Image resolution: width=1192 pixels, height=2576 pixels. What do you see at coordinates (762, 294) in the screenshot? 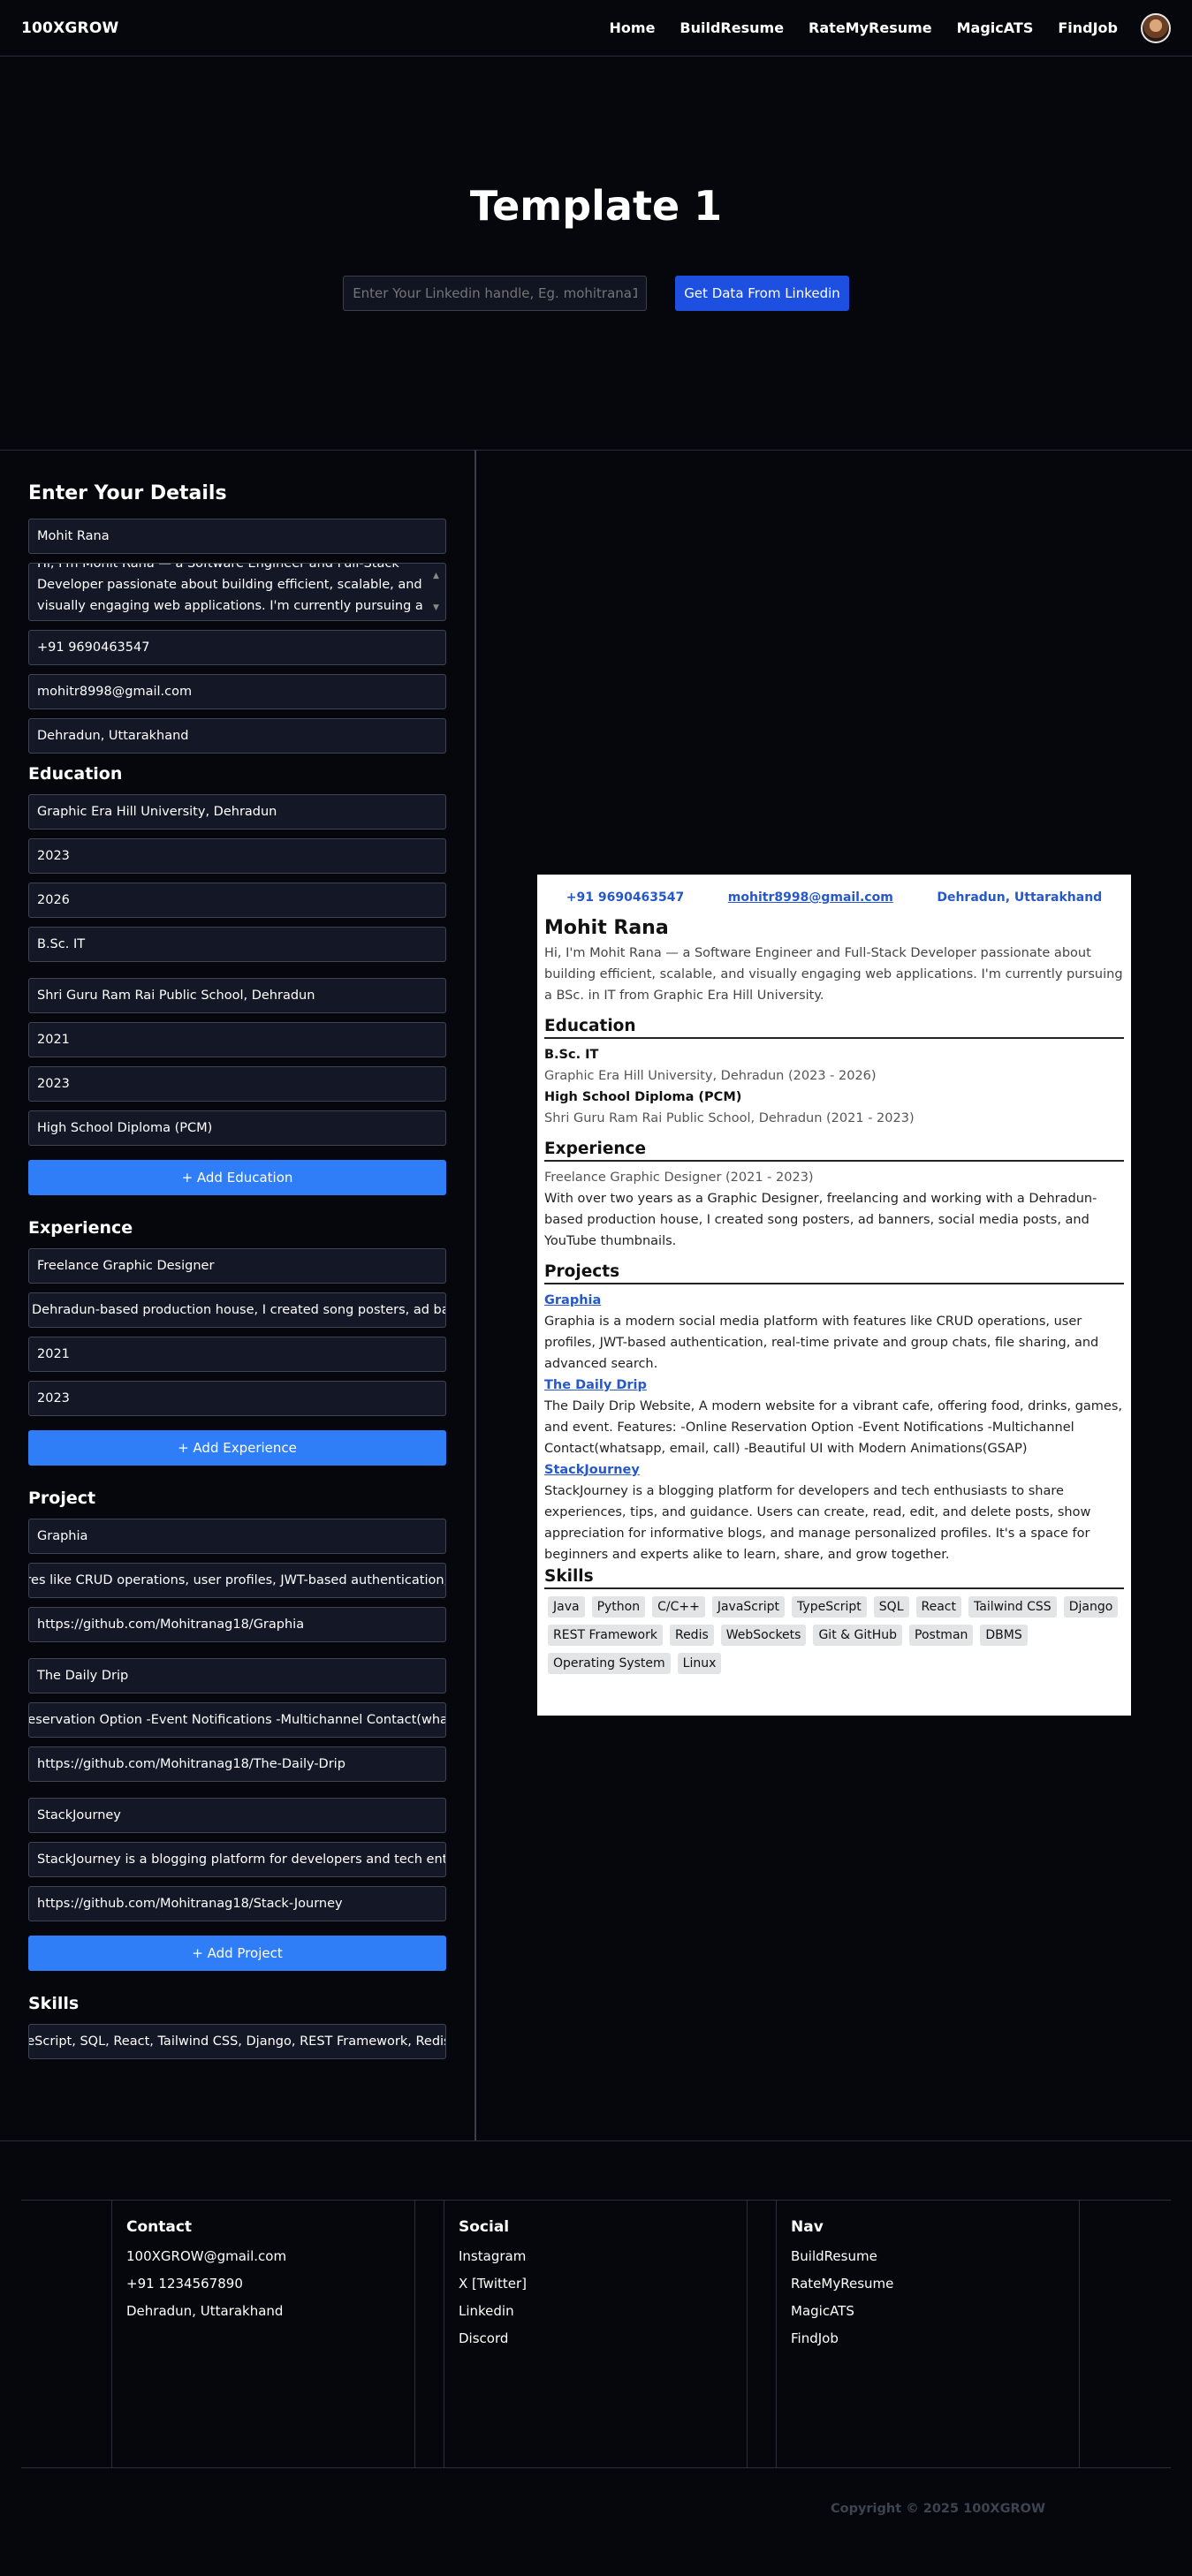
I see `get-linkedin-data-button: Get Data From Linkedin` at bounding box center [762, 294].